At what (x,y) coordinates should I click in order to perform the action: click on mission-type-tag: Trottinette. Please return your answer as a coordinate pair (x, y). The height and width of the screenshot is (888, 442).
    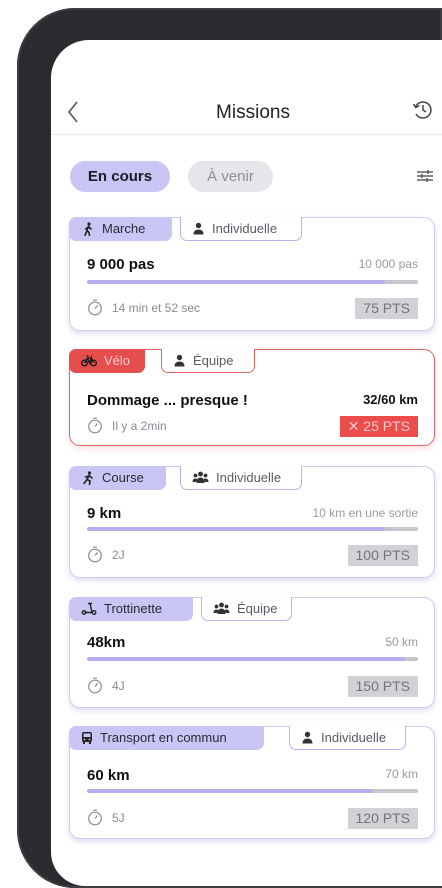
    Looking at the image, I should click on (131, 609).